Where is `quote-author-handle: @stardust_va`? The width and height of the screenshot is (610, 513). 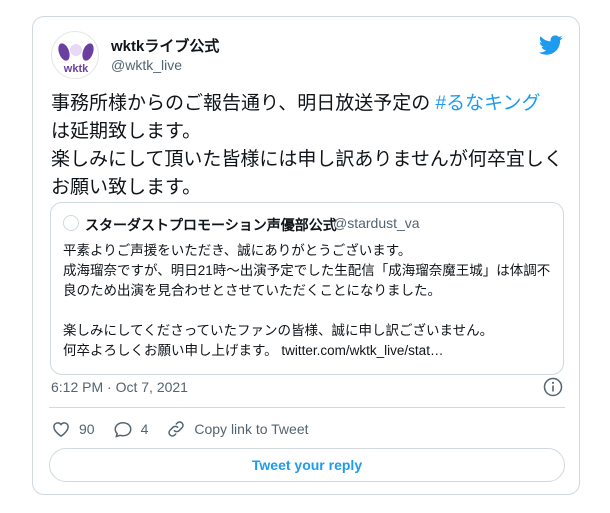
quote-author-handle: @stardust_va is located at coordinates (376, 223).